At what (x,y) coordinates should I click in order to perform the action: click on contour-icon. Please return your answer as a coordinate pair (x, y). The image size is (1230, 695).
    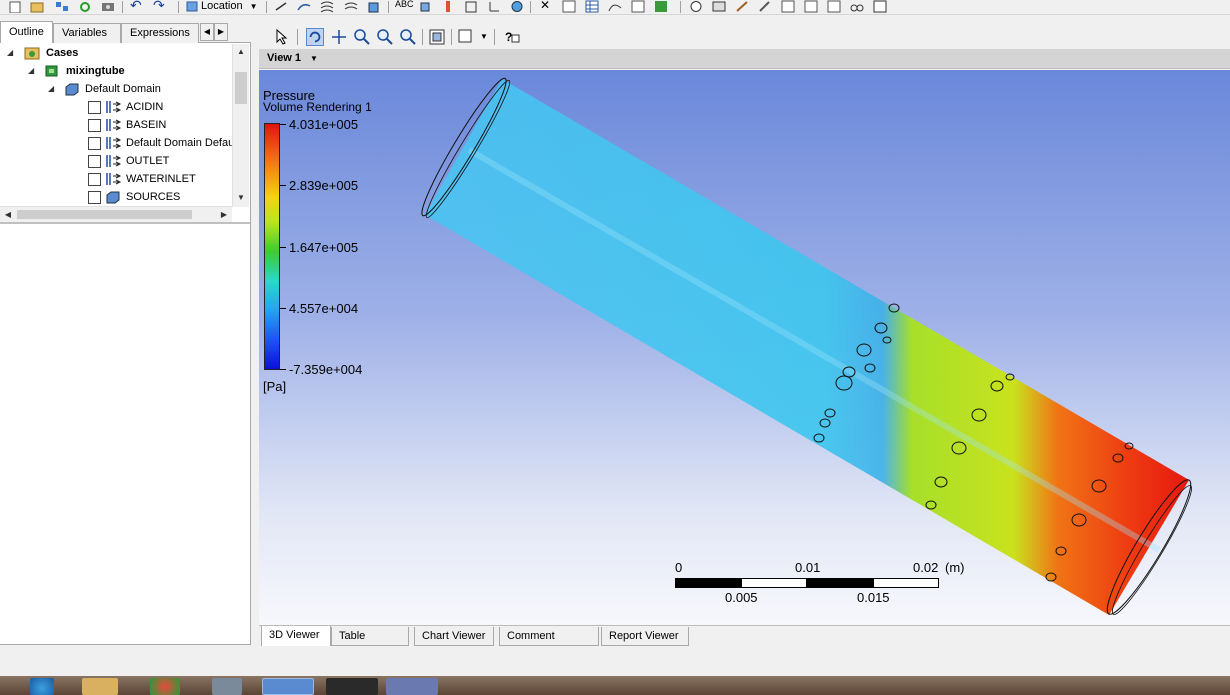
    Looking at the image, I should click on (327, 6).